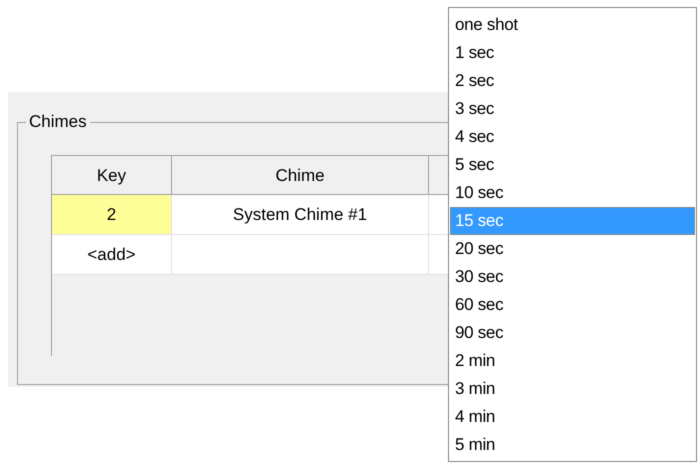  I want to click on dropdown-option: 5 min, so click(572, 445).